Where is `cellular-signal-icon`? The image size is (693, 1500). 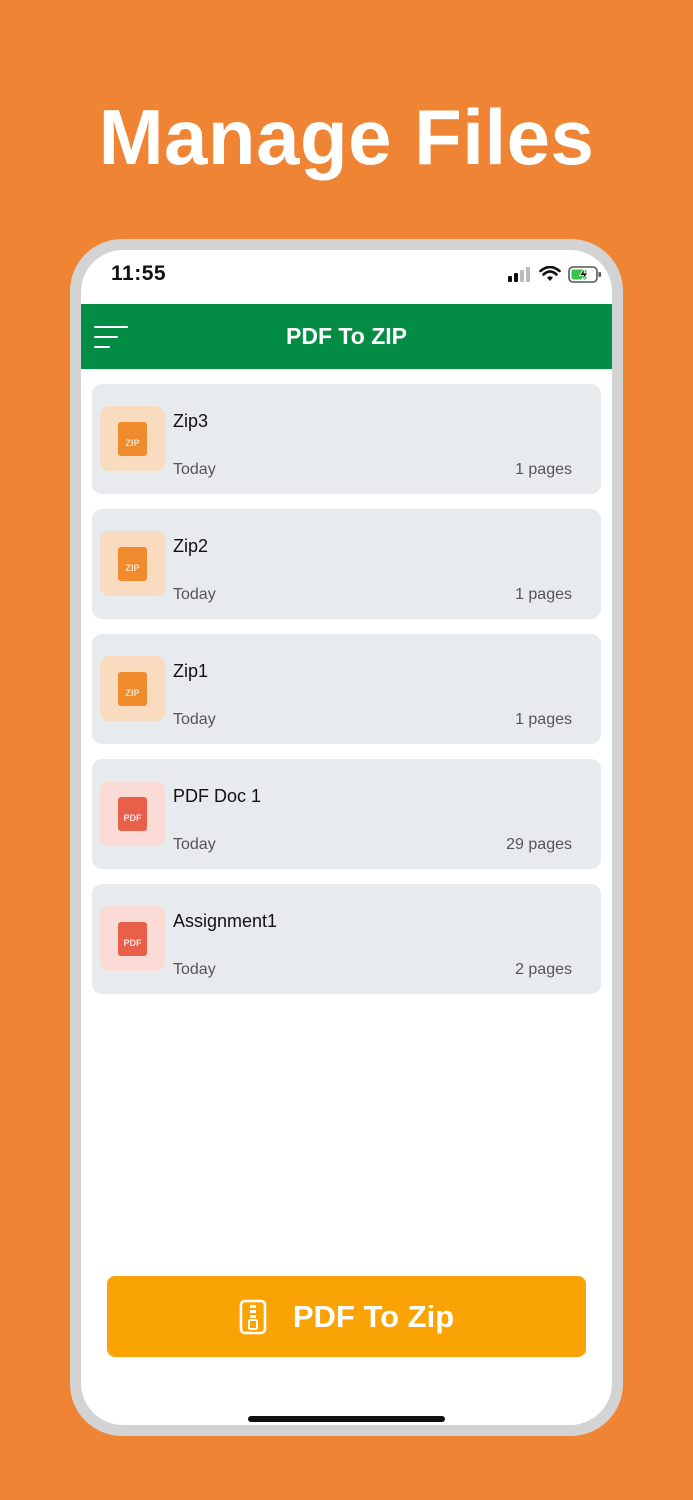 cellular-signal-icon is located at coordinates (519, 274).